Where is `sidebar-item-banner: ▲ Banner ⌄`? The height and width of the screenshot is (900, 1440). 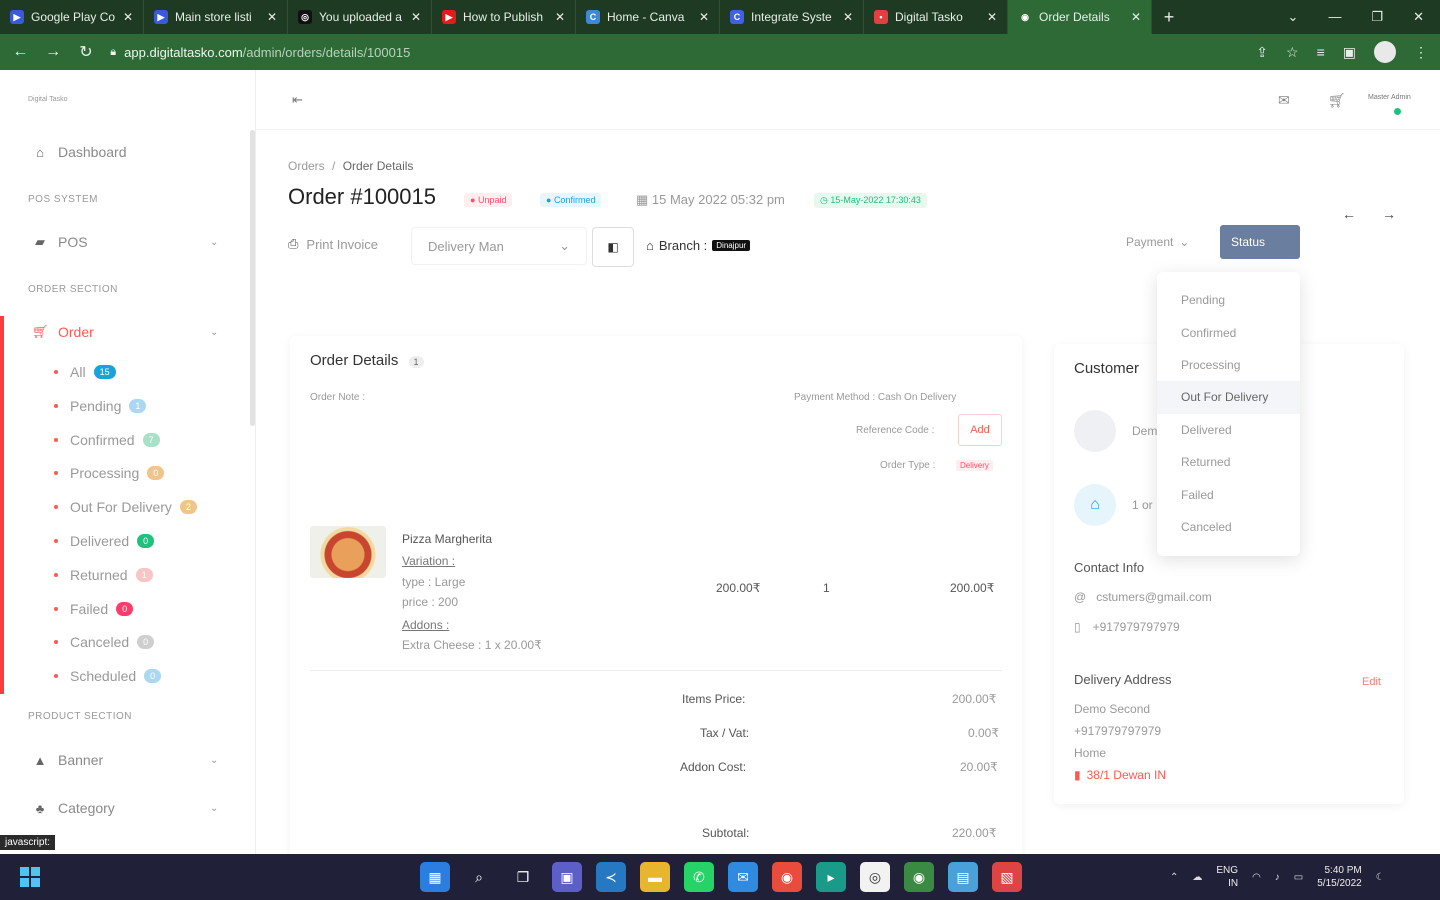
sidebar-item-banner: ▲ Banner ⌄ is located at coordinates (125, 760).